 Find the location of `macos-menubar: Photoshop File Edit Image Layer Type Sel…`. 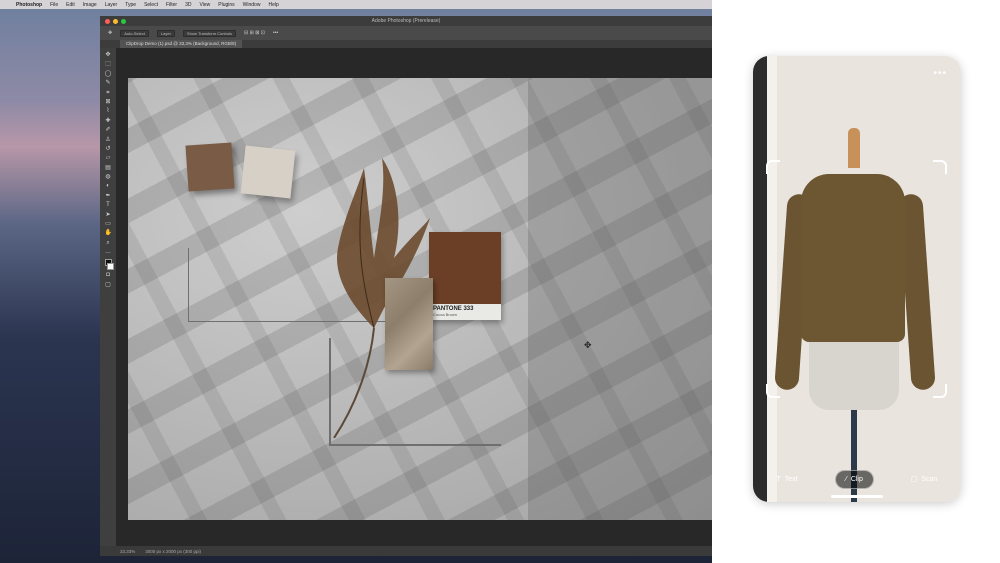

macos-menubar: Photoshop File Edit Image Layer Type Sel… is located at coordinates (356, 4).